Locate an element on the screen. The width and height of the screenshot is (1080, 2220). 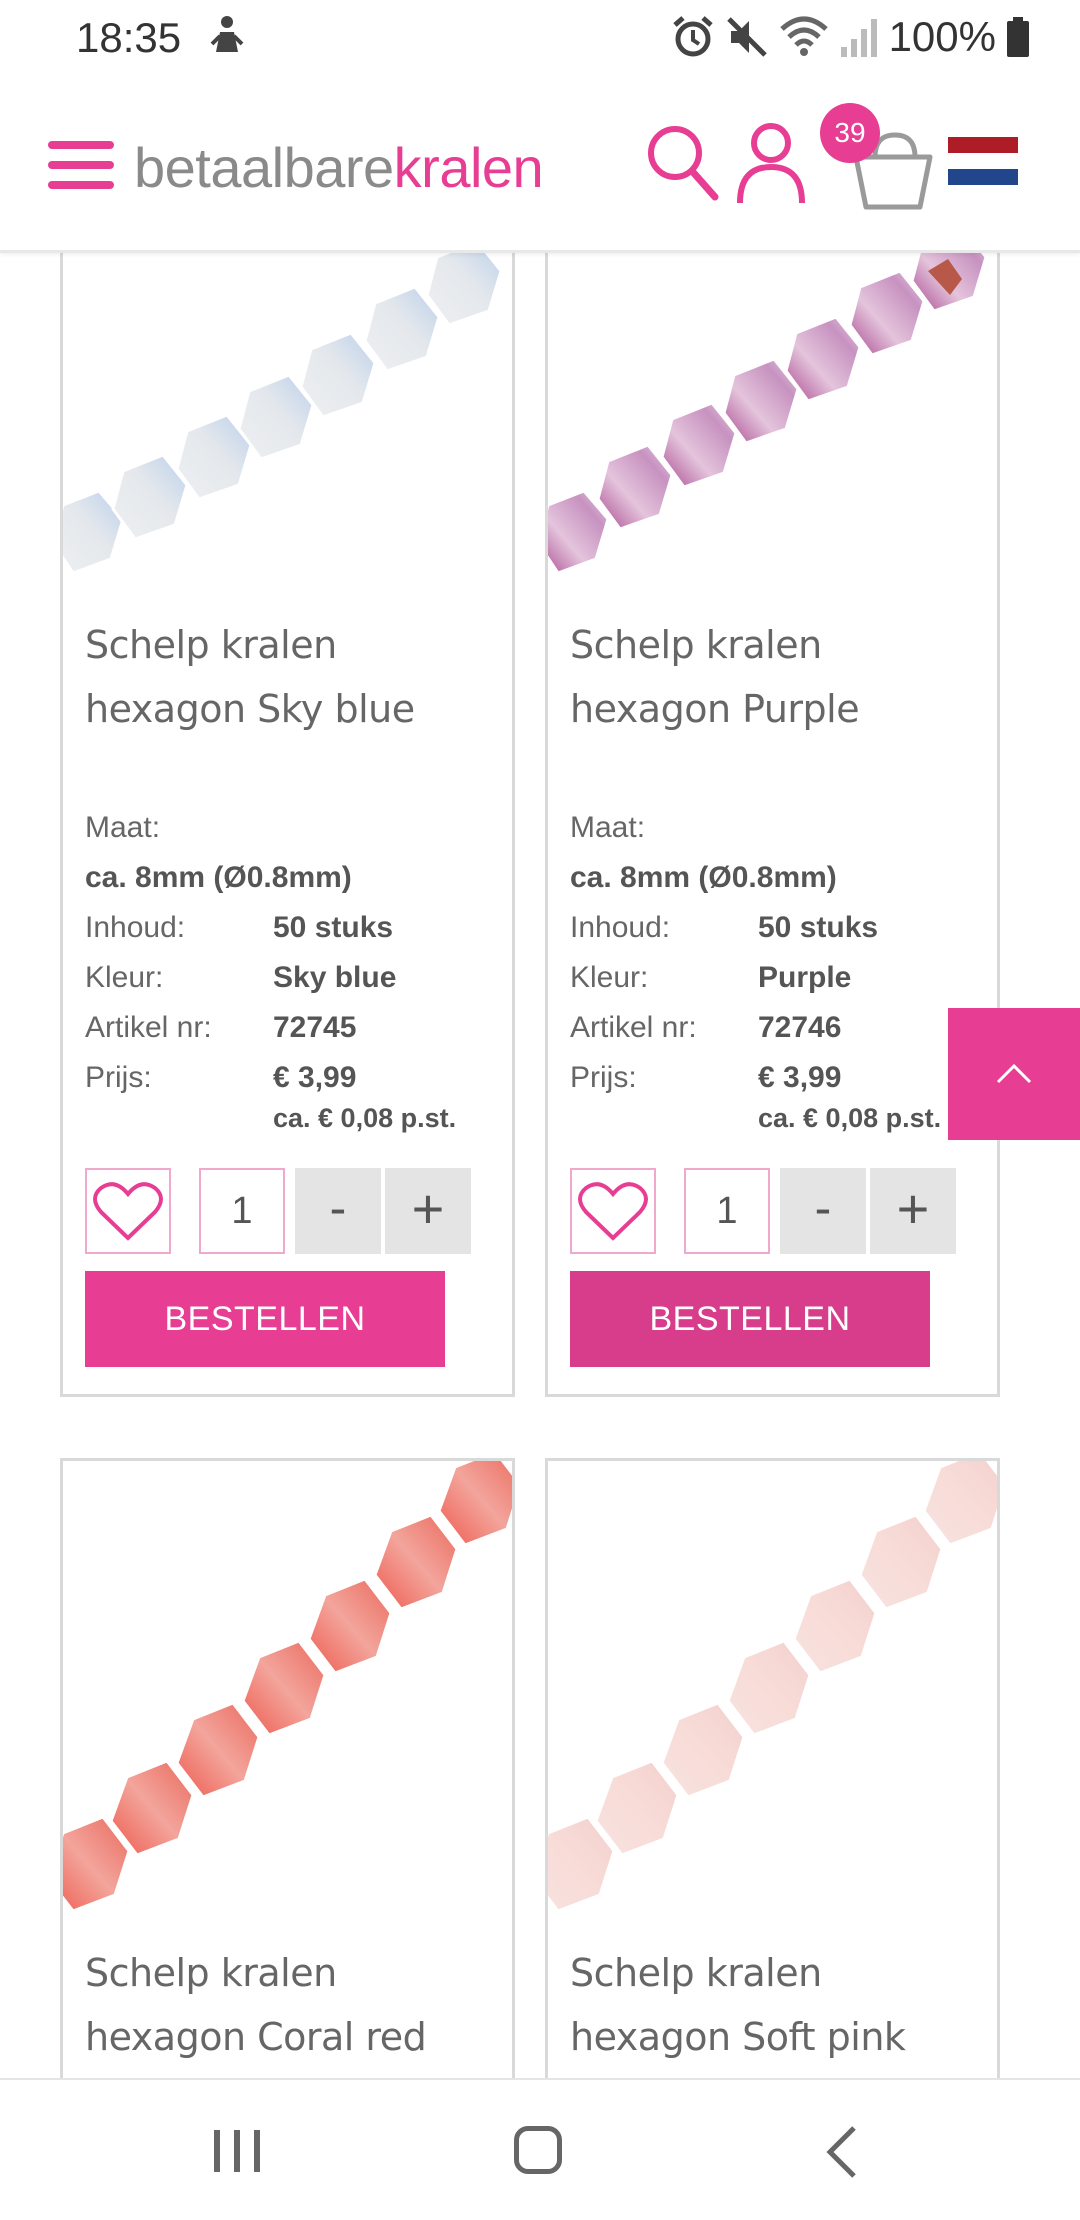
status-bar: 18:35 100% is located at coordinates (540, 37).